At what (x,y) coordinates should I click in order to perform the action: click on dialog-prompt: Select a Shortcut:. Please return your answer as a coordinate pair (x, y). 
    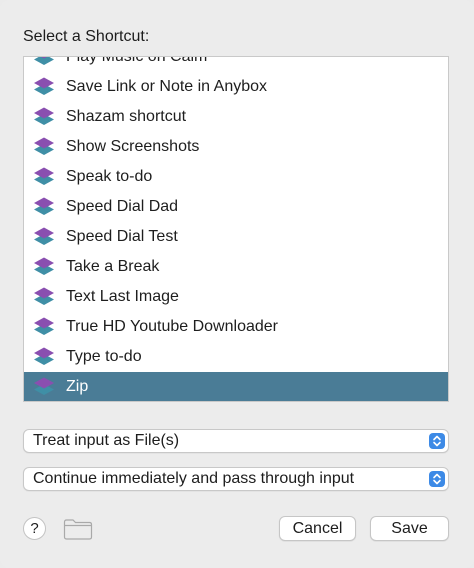
    Looking at the image, I should click on (86, 36).